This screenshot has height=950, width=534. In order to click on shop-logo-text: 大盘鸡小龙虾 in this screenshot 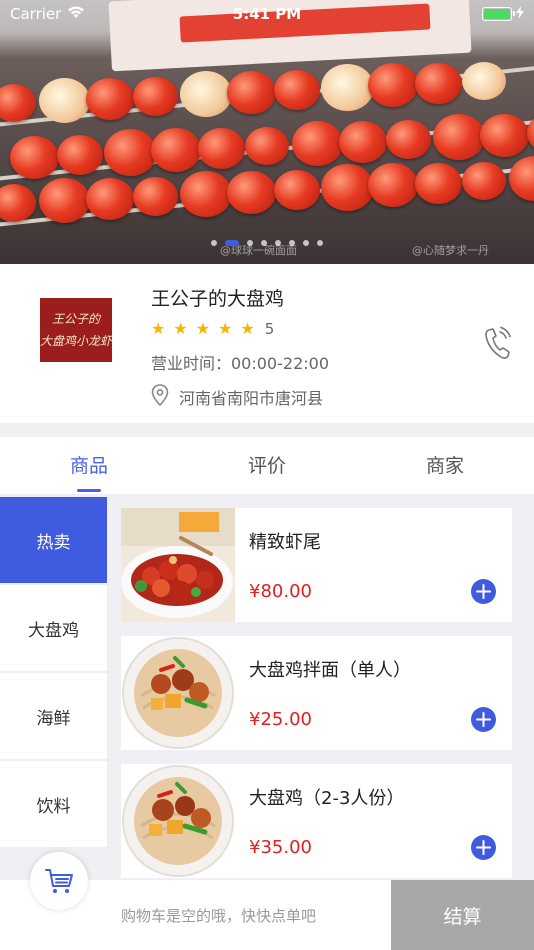, I will do `click(76, 341)`.